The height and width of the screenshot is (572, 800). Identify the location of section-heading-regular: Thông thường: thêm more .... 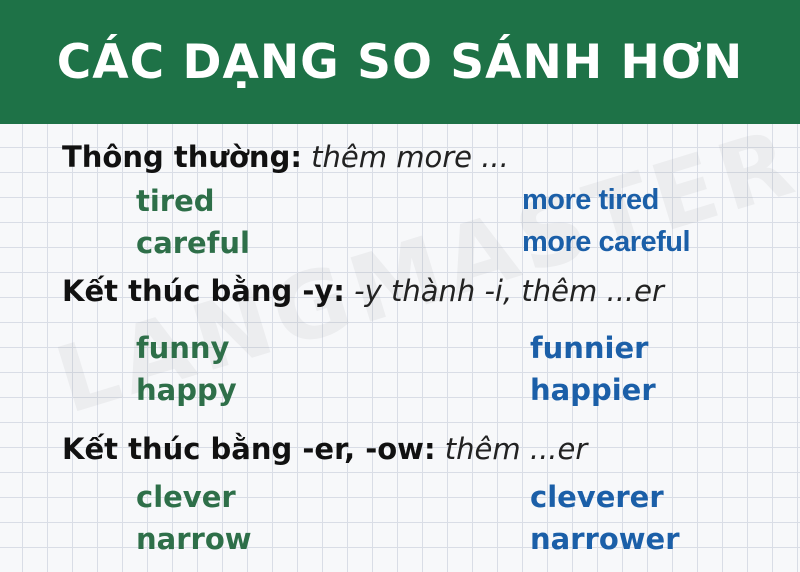
(285, 157).